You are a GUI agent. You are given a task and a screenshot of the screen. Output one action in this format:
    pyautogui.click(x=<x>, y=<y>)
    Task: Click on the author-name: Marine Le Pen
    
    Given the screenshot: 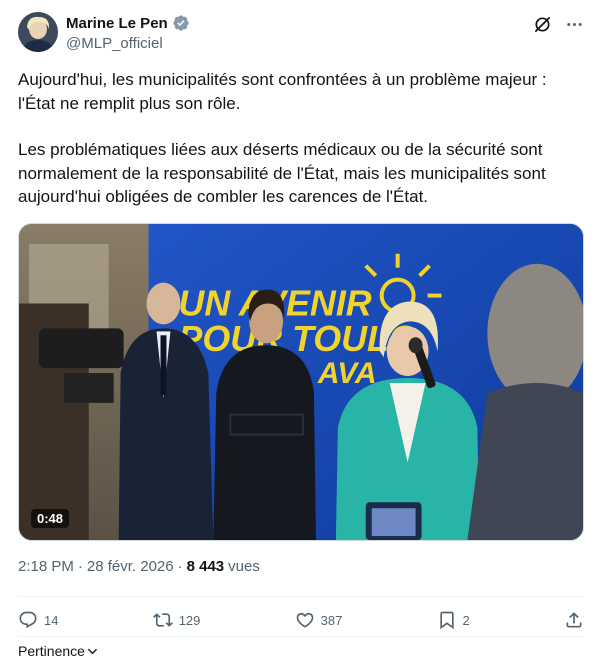 What is the action you would take?
    pyautogui.click(x=117, y=23)
    